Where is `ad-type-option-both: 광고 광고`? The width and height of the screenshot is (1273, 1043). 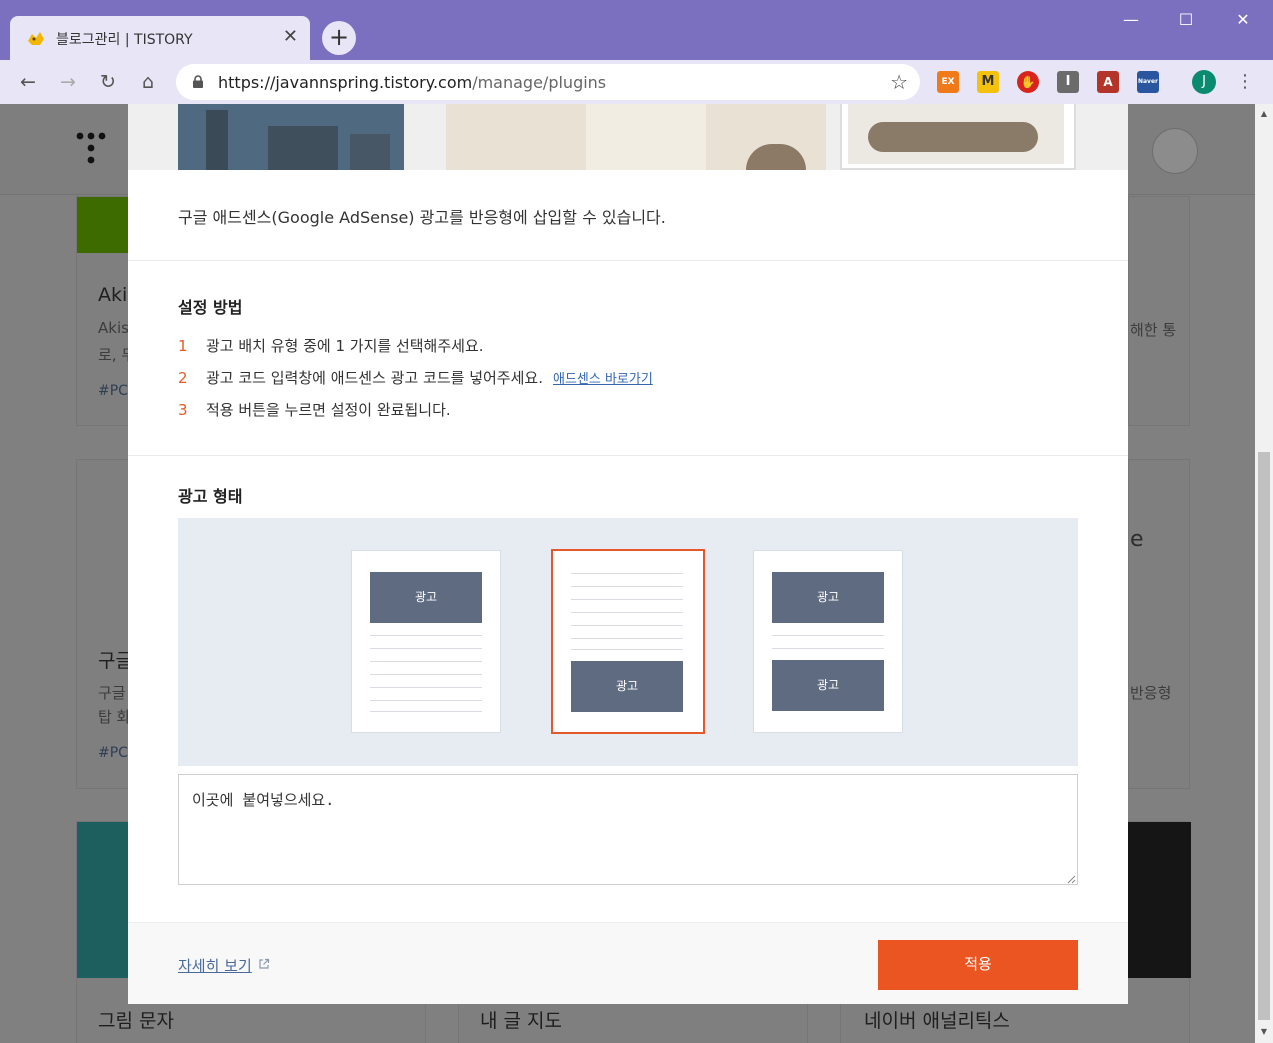 ad-type-option-both: 광고 광고 is located at coordinates (828, 641).